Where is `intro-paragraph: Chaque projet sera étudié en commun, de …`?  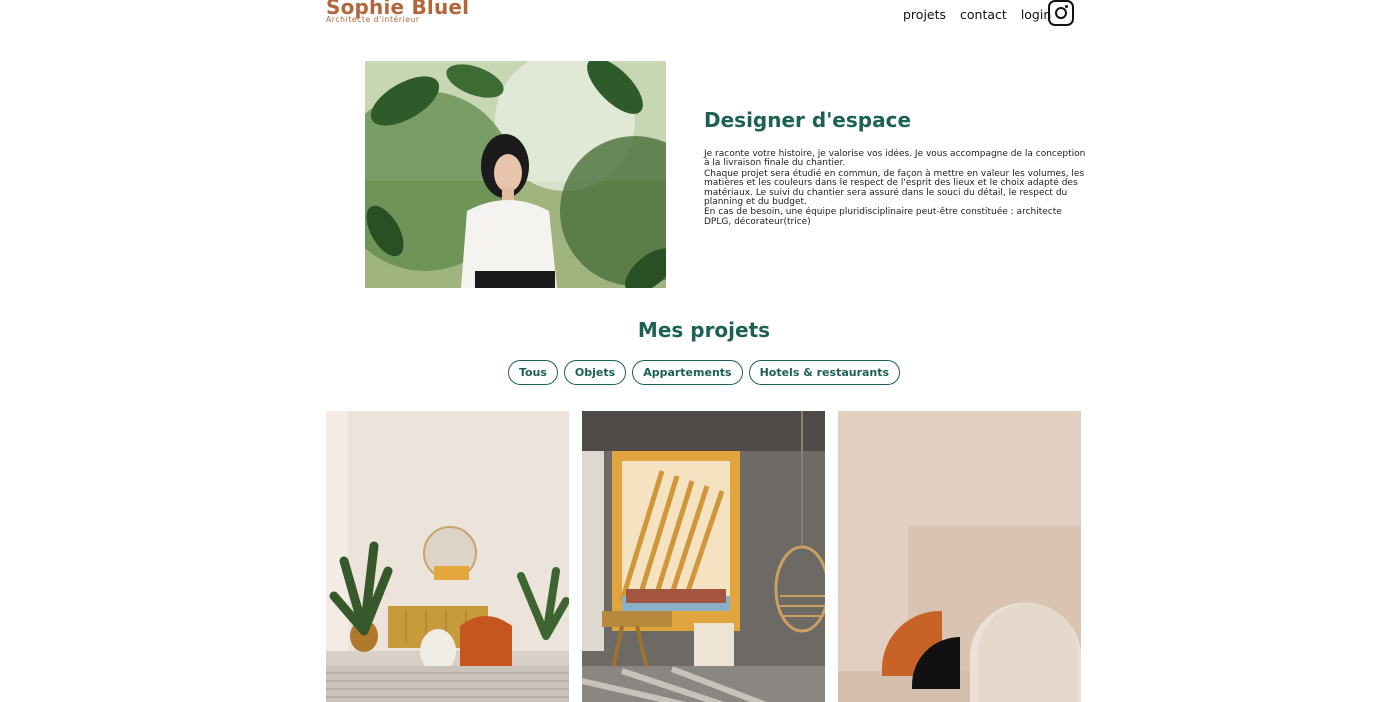
intro-paragraph: Chaque projet sera étudié en commun, de … is located at coordinates (894, 188).